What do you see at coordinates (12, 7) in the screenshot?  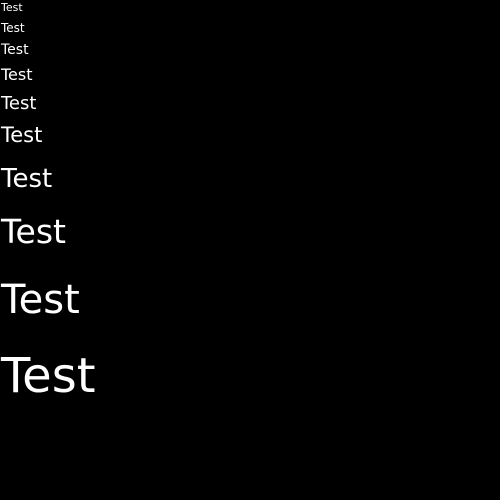 I see `text-sample-1: Test` at bounding box center [12, 7].